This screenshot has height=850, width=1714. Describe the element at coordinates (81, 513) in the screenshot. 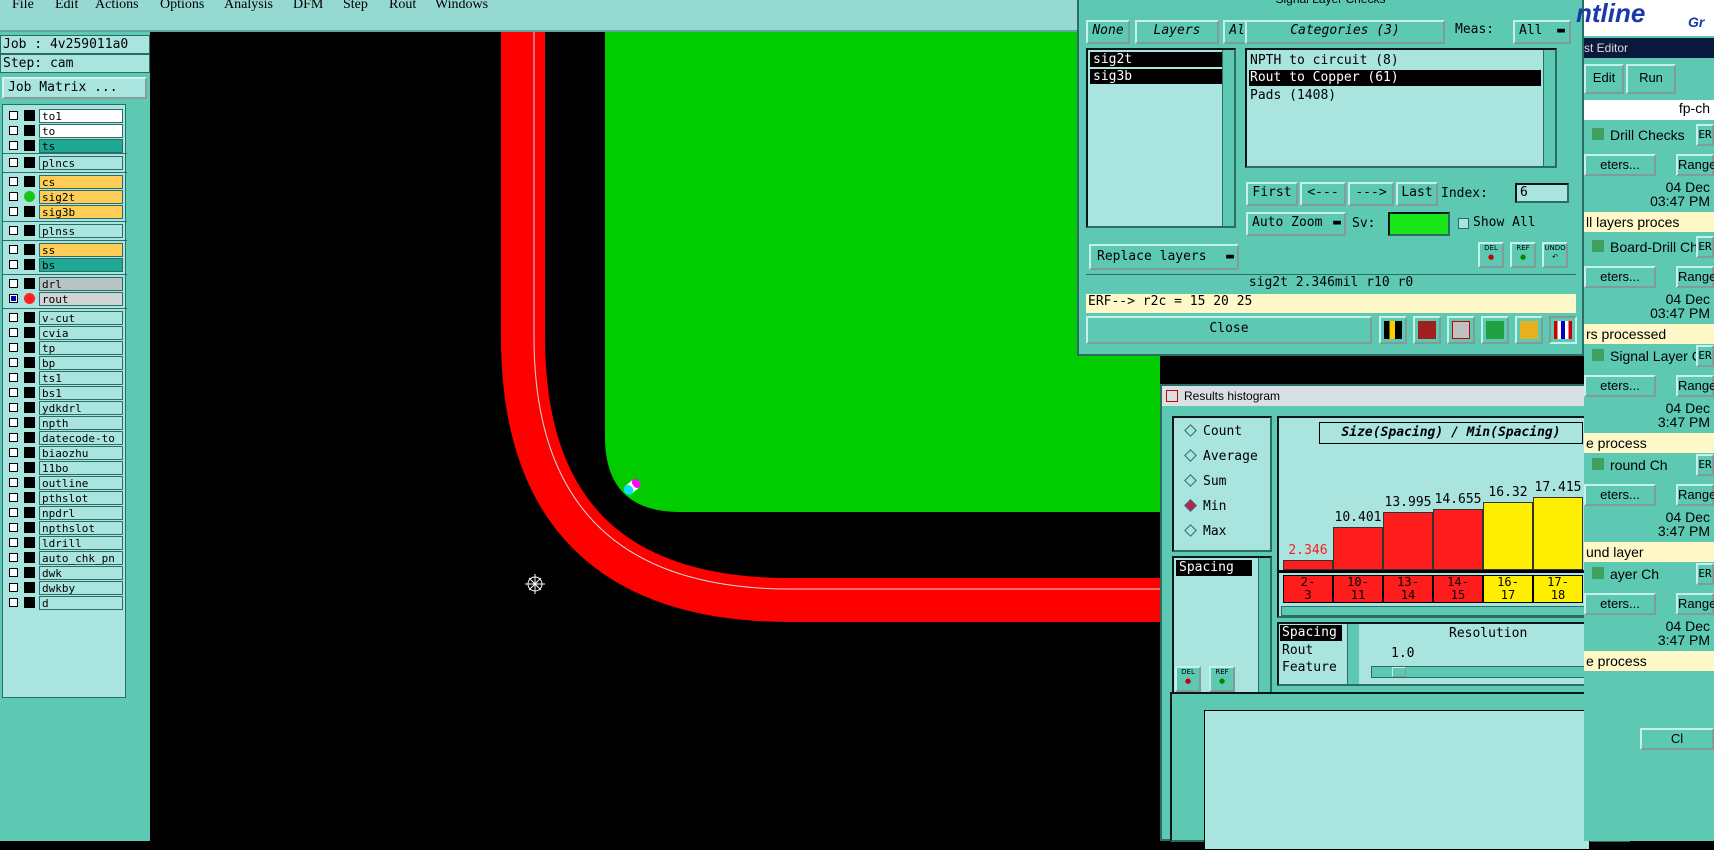

I see `layer-name: npdrl` at that location.